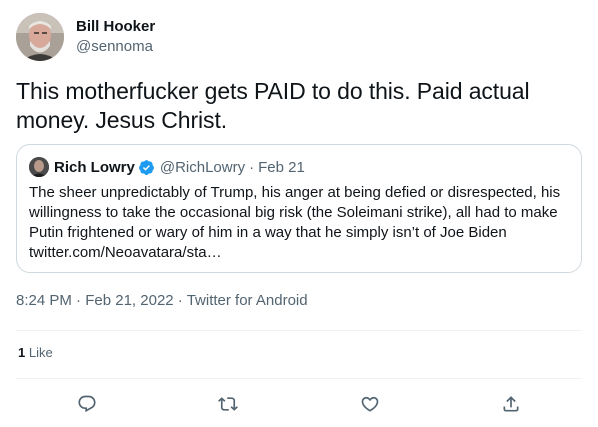 Image resolution: width=598 pixels, height=427 pixels. Describe the element at coordinates (22, 352) in the screenshot. I see `like-count: 1` at that location.